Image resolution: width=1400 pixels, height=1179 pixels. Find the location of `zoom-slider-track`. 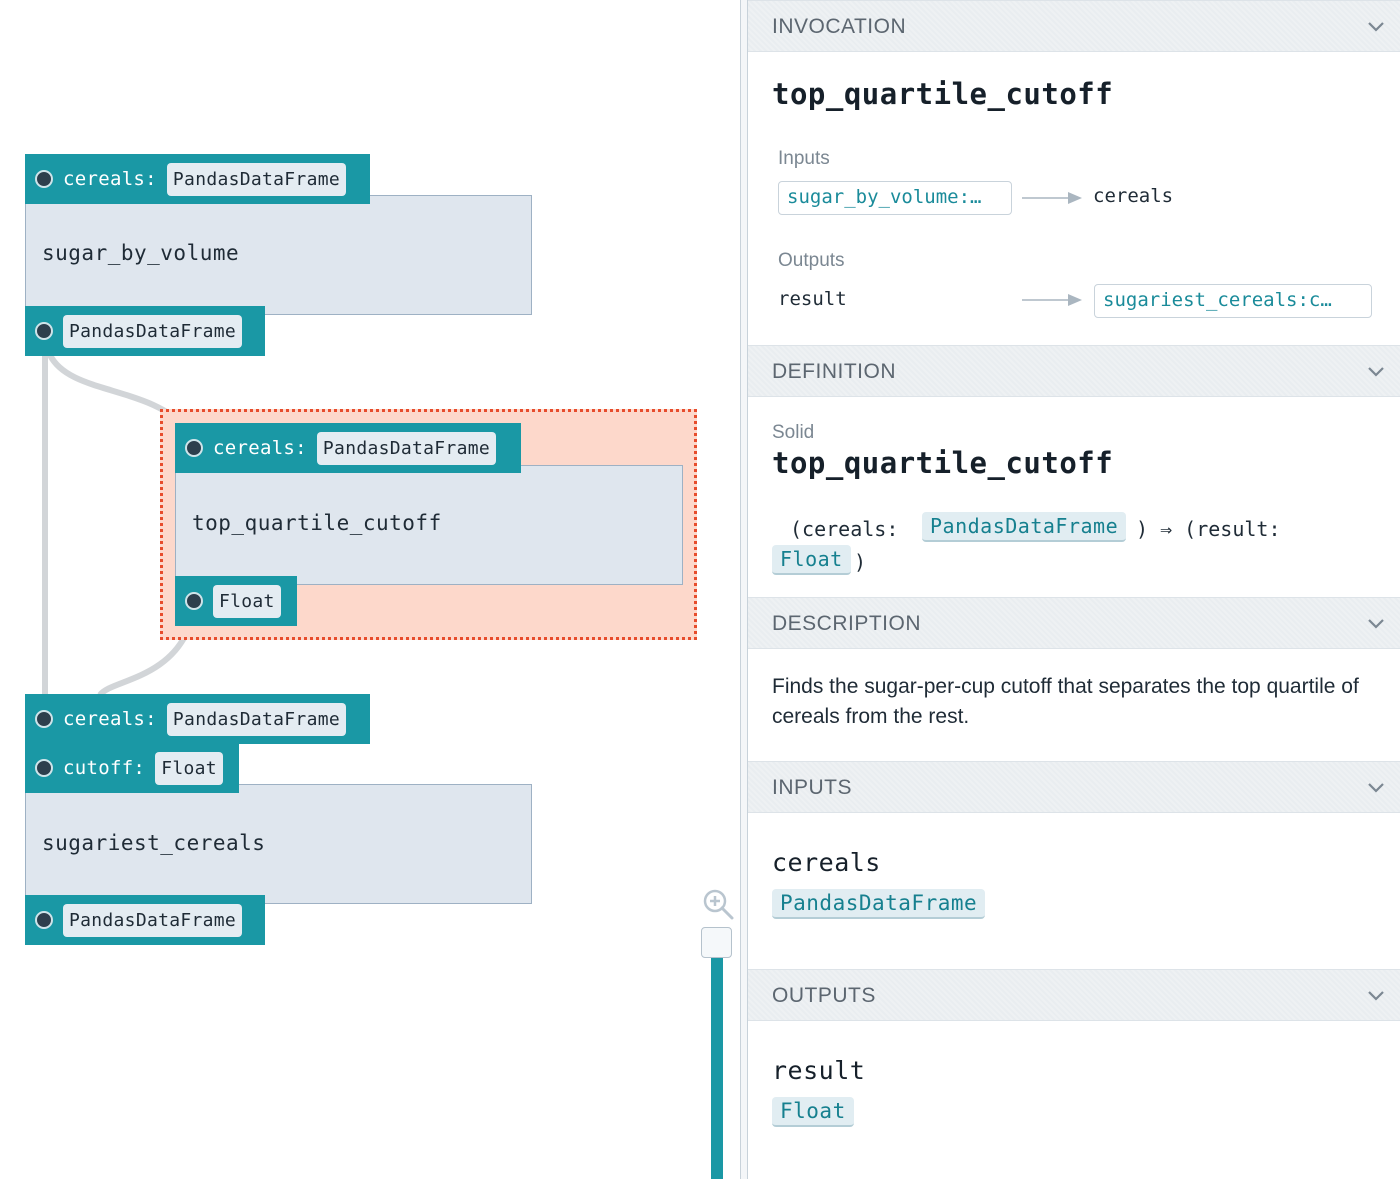

zoom-slider-track is located at coordinates (717, 1068).